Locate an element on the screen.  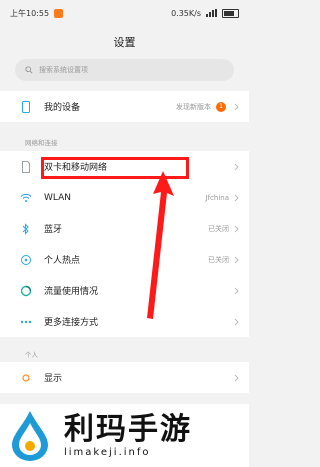
annotation-arrow is located at coordinates (160, 245).